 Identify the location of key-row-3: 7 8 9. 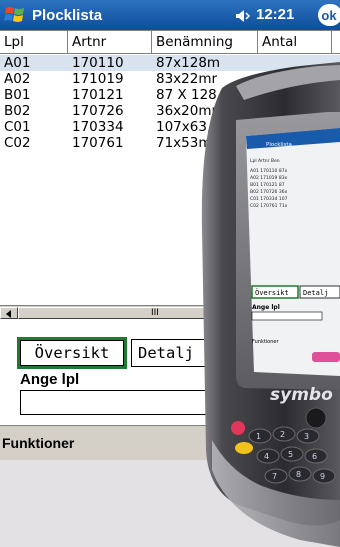
(300, 475).